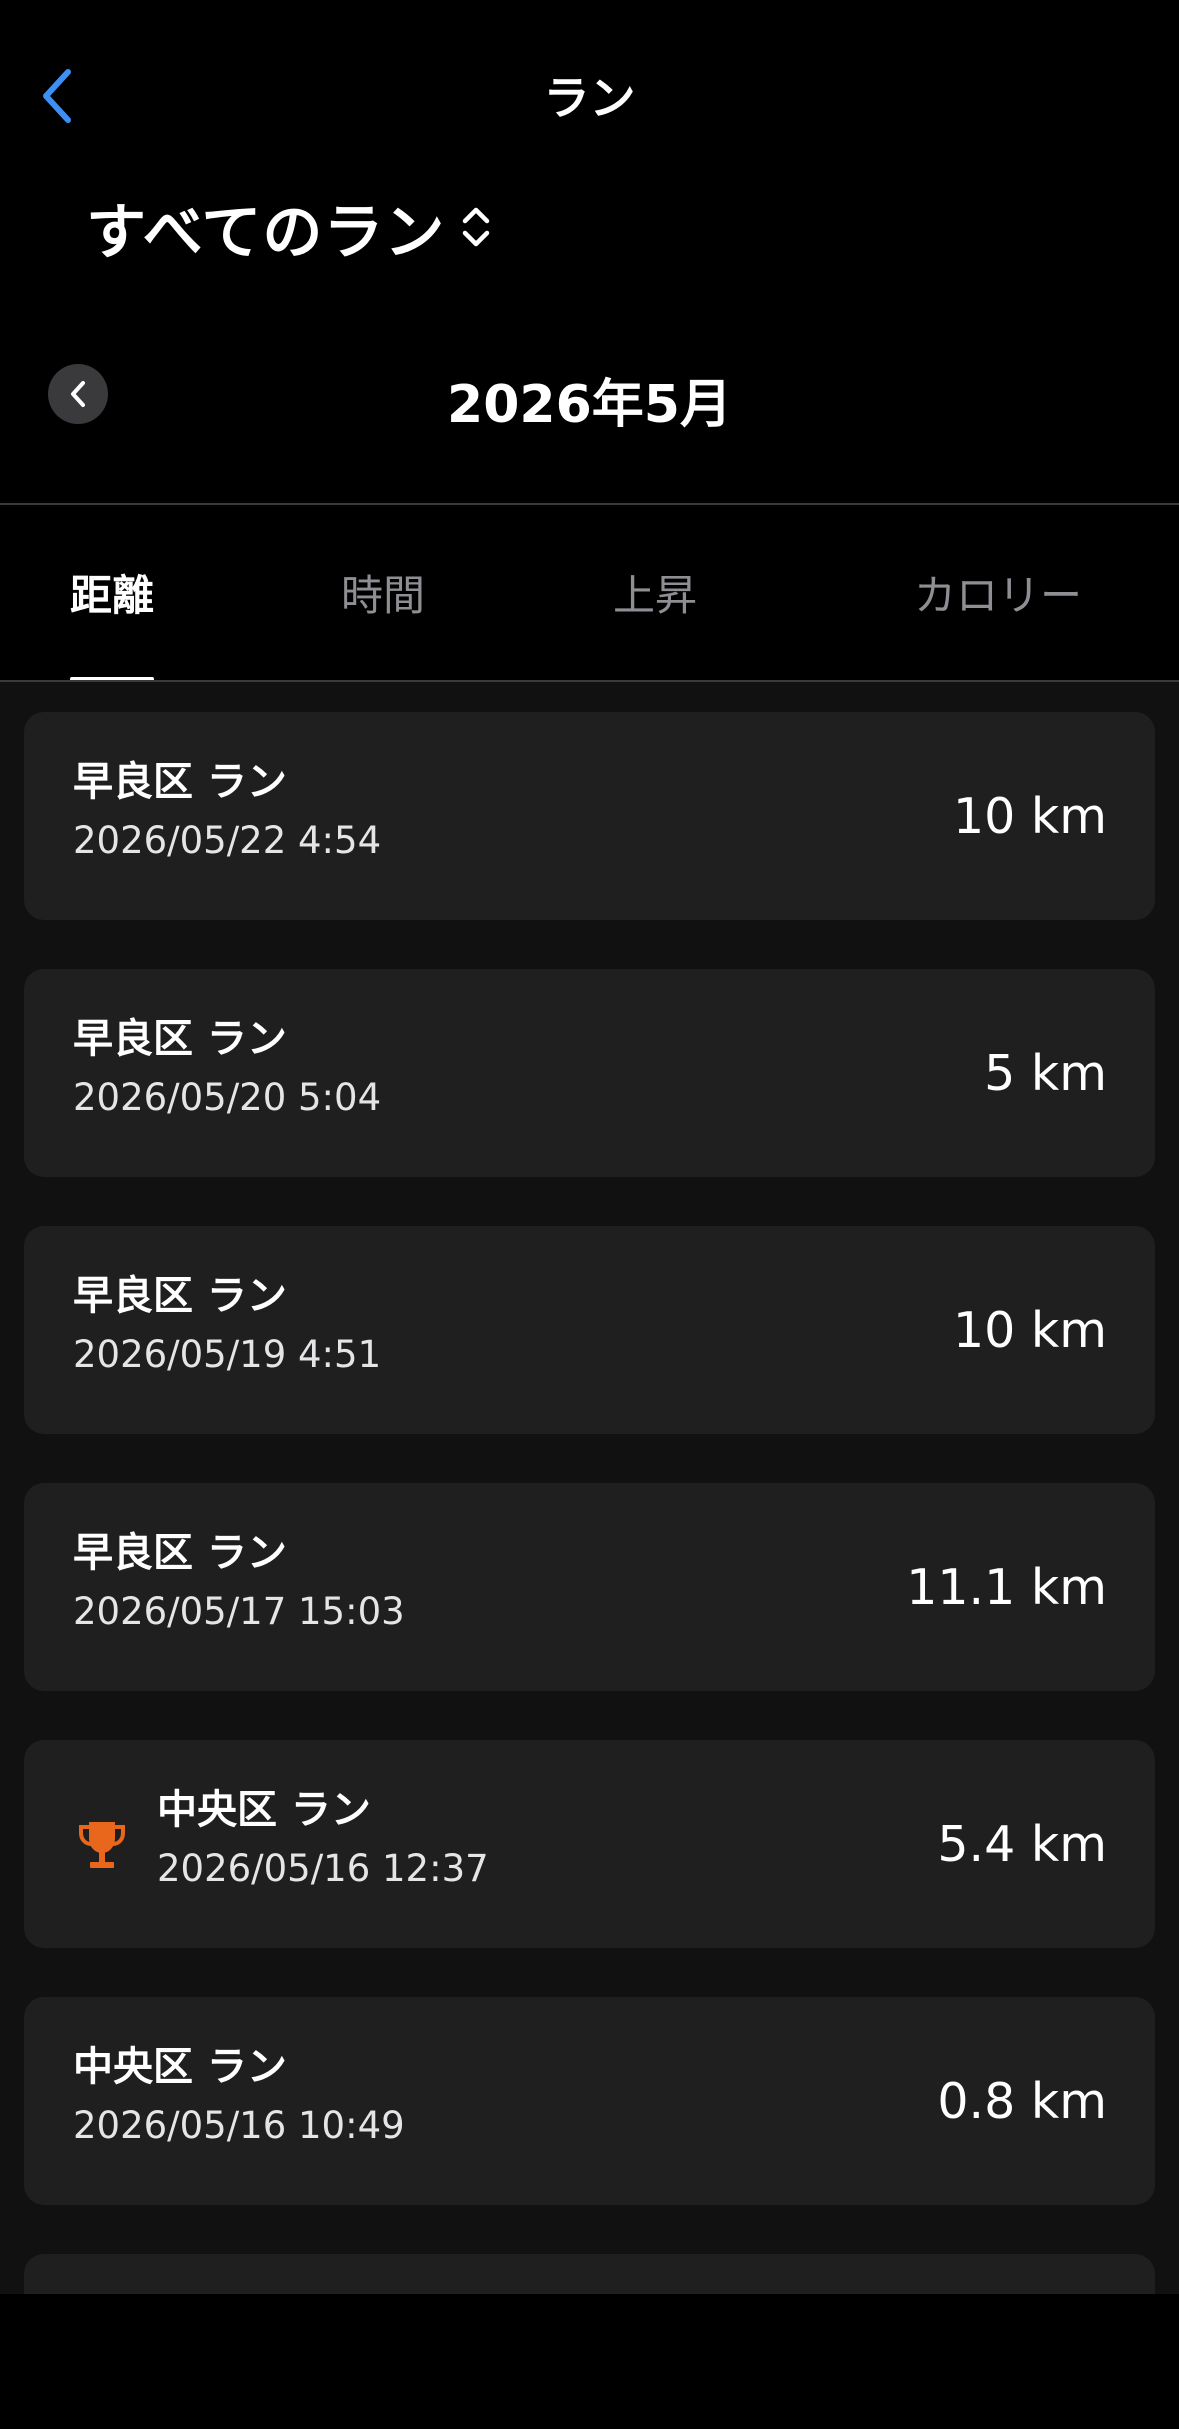 This screenshot has height=2429, width=1179. What do you see at coordinates (589, 405) in the screenshot?
I see `month-label: 2026年5月` at bounding box center [589, 405].